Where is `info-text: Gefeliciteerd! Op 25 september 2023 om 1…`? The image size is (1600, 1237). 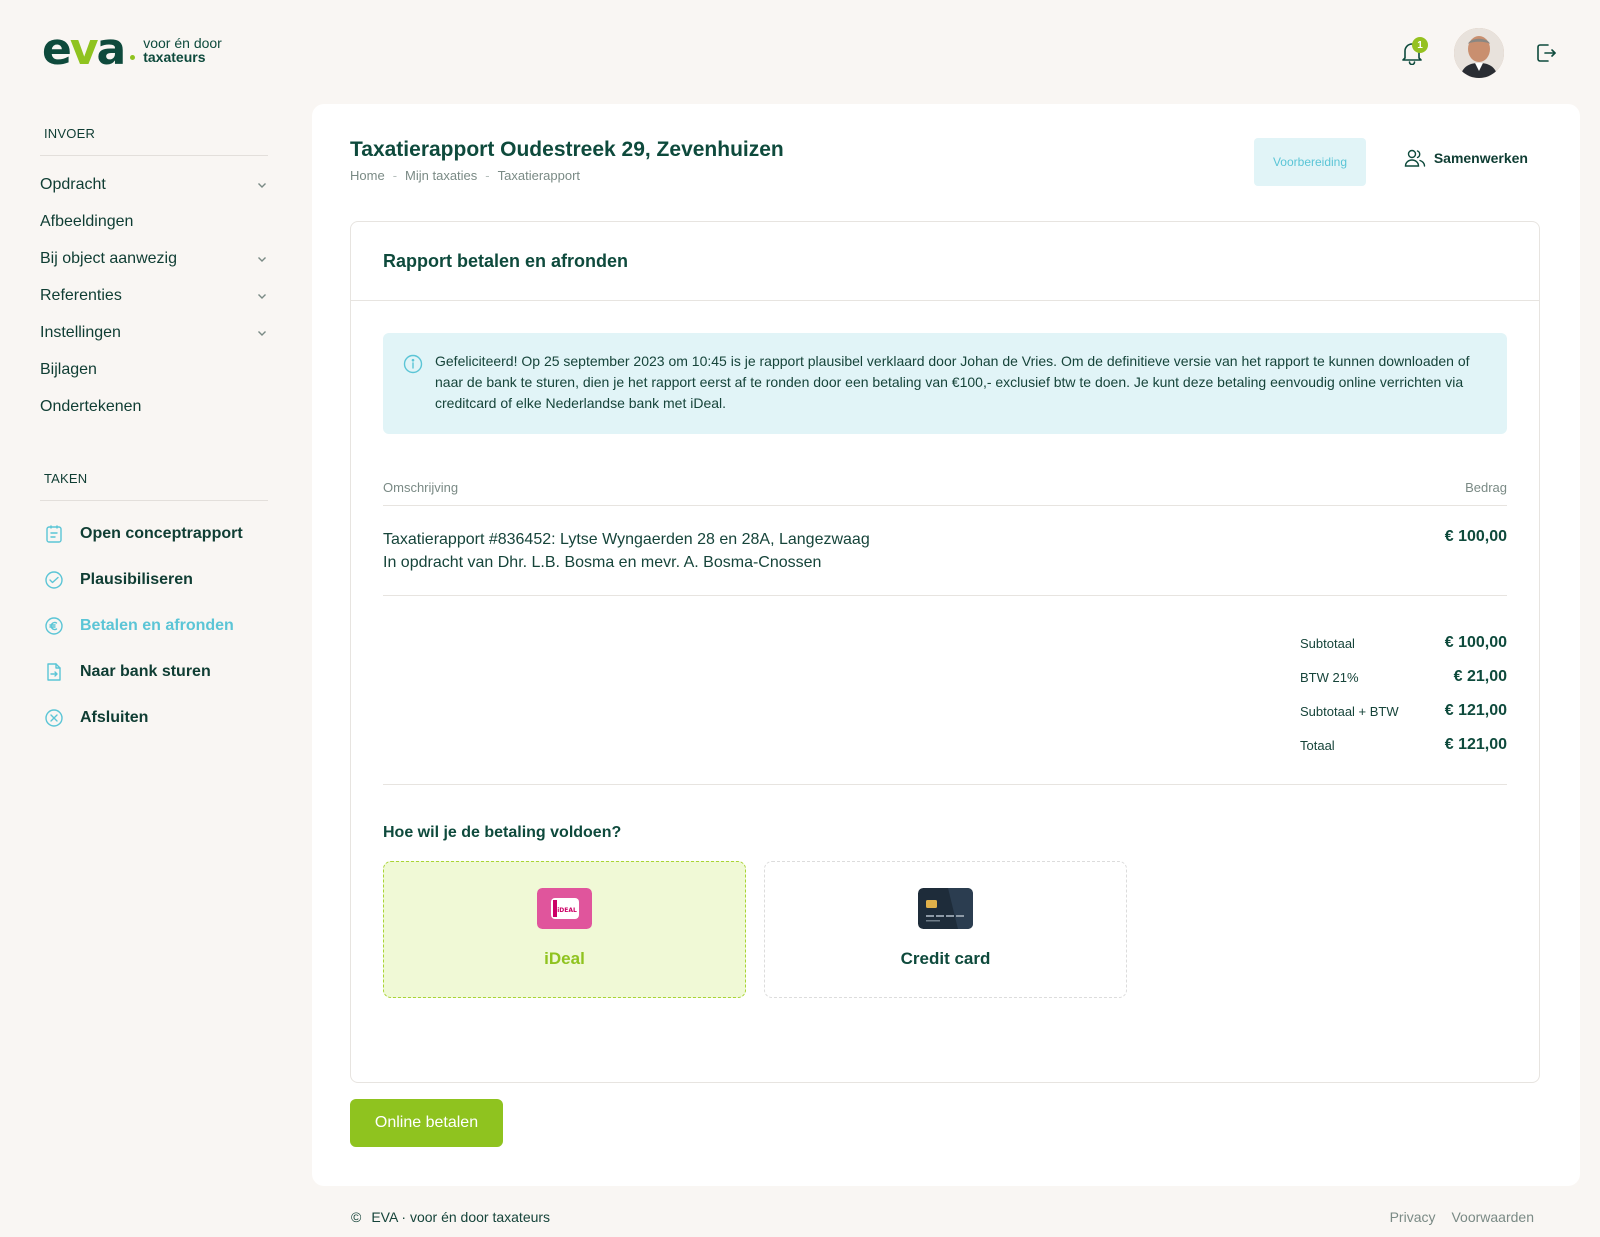 info-text: Gefeliciteerd! Op 25 september 2023 om 1… is located at coordinates (952, 382).